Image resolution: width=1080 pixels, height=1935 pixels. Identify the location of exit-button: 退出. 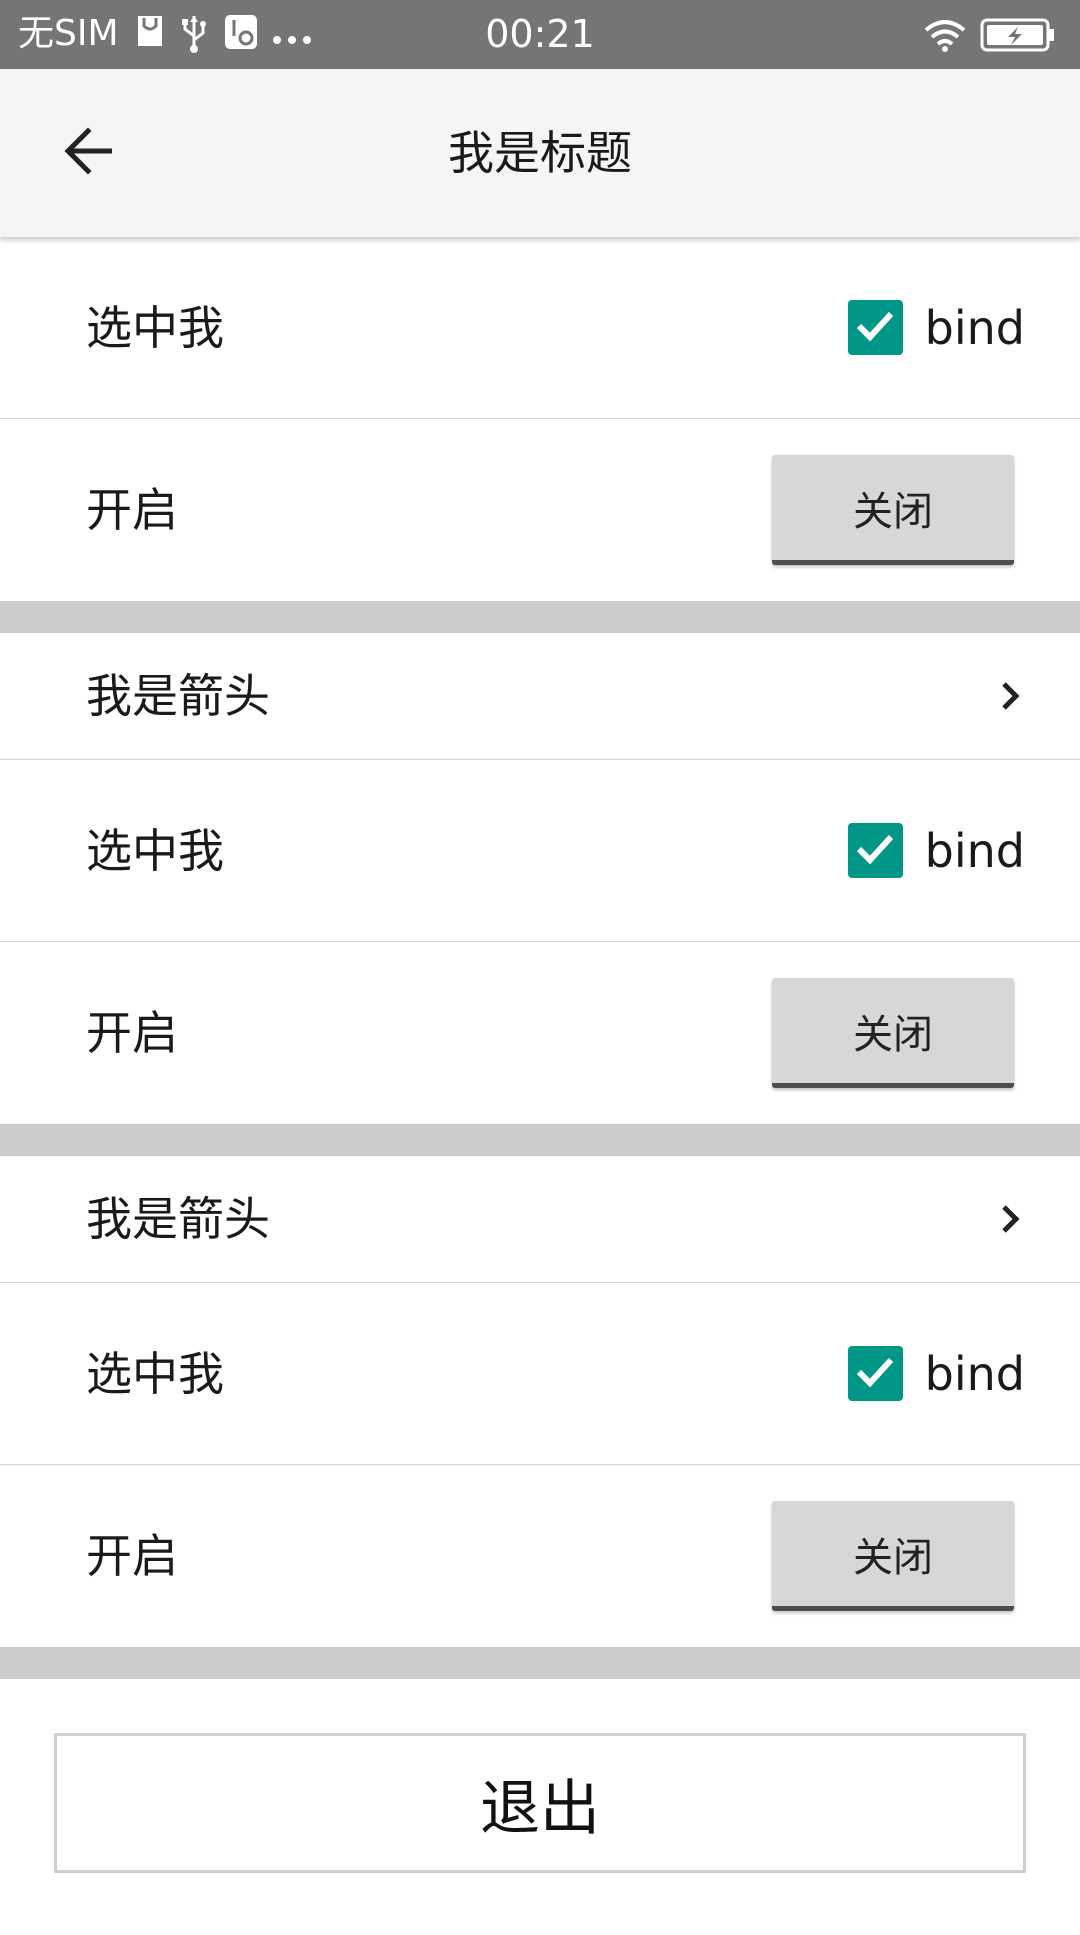
(540, 1803).